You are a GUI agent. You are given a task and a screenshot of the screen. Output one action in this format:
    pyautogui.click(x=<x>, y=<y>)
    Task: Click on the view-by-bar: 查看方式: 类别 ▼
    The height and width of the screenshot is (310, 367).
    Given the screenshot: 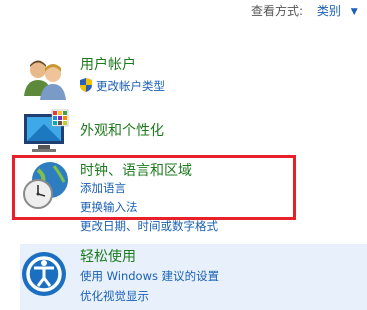 What is the action you would take?
    pyautogui.click(x=304, y=10)
    